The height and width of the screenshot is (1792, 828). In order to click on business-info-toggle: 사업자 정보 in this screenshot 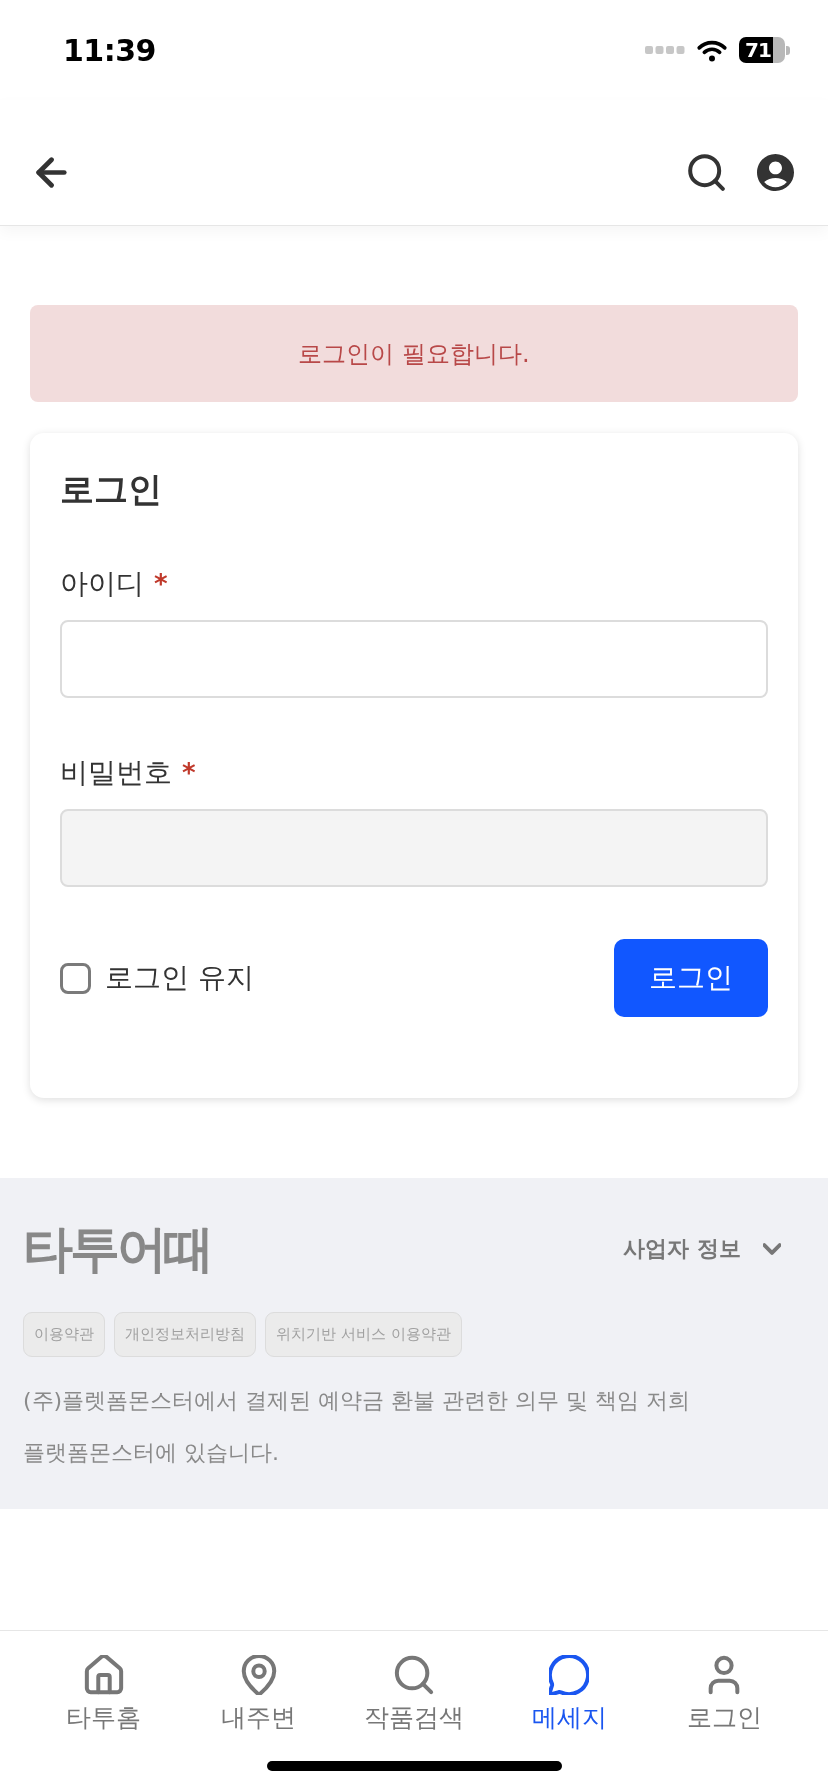, I will do `click(714, 1249)`.